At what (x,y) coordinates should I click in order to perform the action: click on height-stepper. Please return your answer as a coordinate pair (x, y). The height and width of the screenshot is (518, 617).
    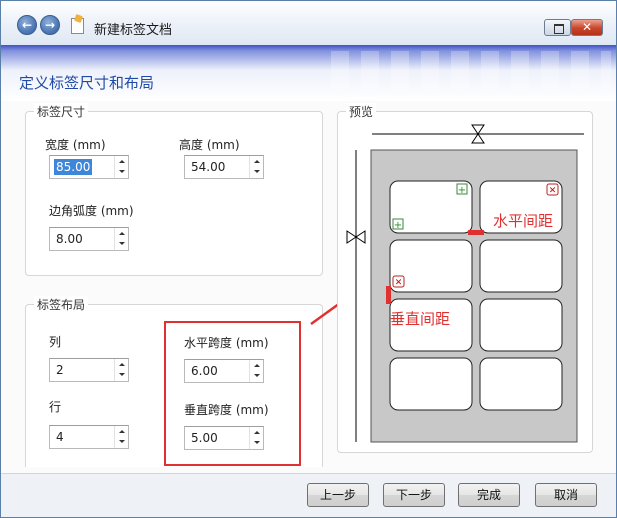
    Looking at the image, I should click on (224, 167).